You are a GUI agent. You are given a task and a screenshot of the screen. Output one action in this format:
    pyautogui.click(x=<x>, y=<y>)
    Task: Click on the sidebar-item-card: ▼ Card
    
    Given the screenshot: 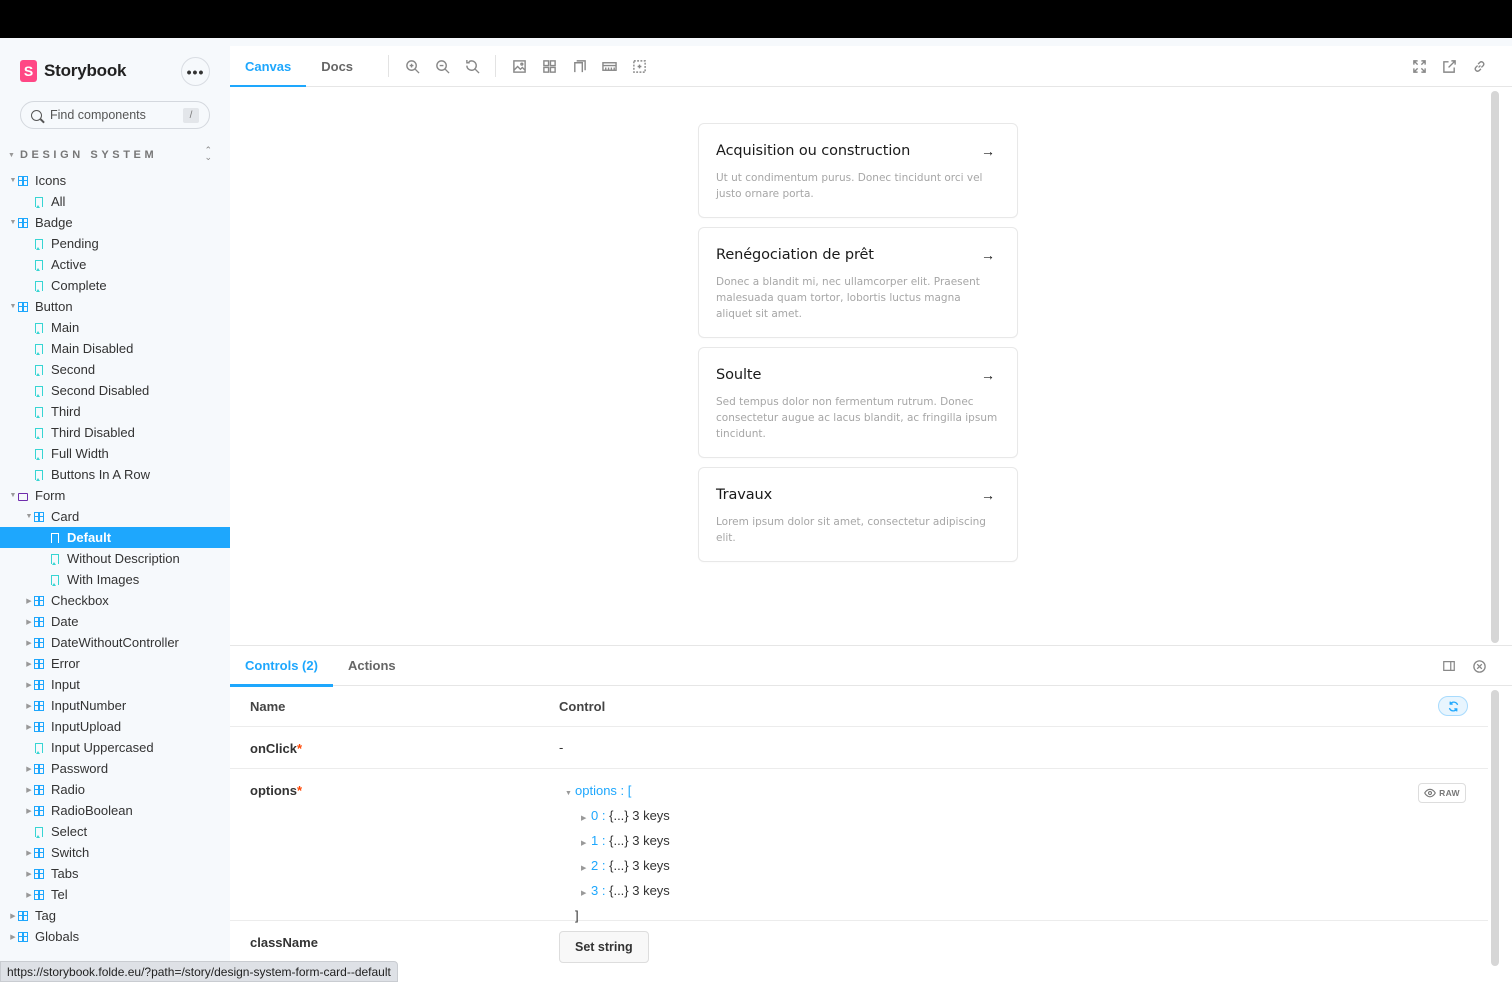 What is the action you would take?
    pyautogui.click(x=115, y=516)
    